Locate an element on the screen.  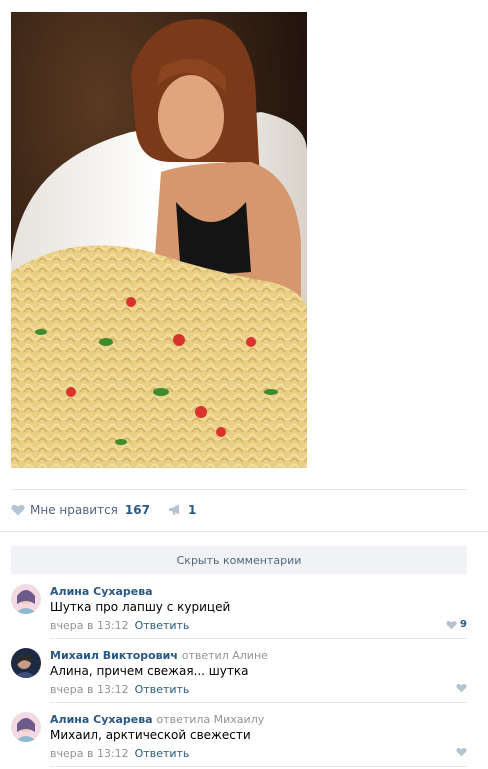
comment-author: Алина Сухарева ответила Михаилу is located at coordinates (157, 719).